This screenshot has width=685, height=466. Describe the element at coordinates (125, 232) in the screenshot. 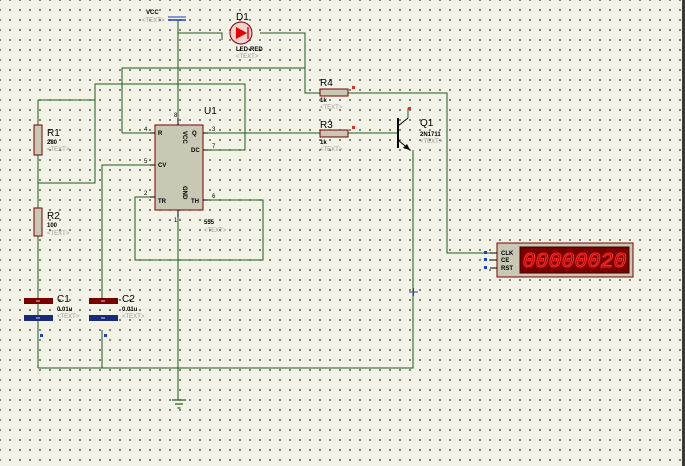

I see `wire-cv-c2` at that location.